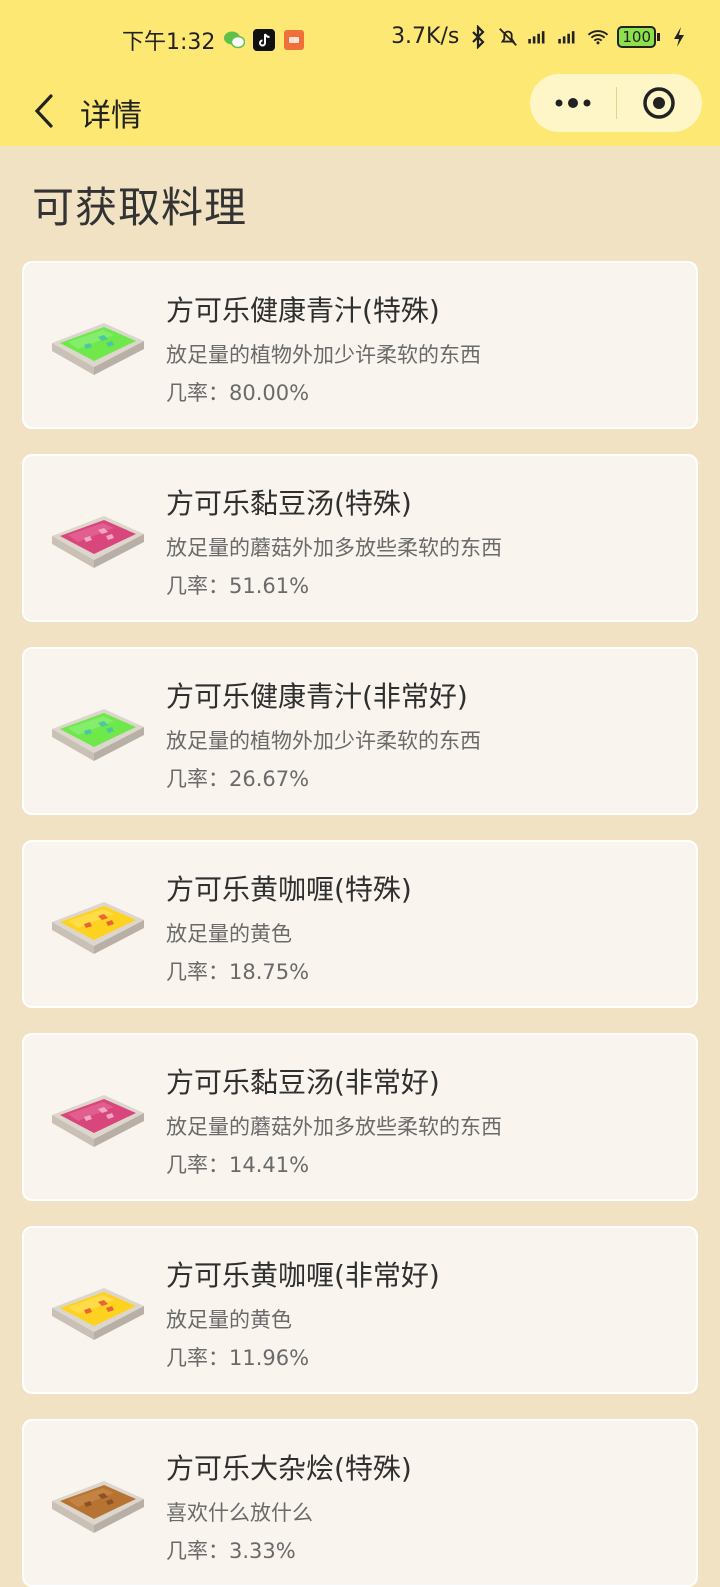  Describe the element at coordinates (425, 36) in the screenshot. I see `net-speed: 3.7K/s` at that location.